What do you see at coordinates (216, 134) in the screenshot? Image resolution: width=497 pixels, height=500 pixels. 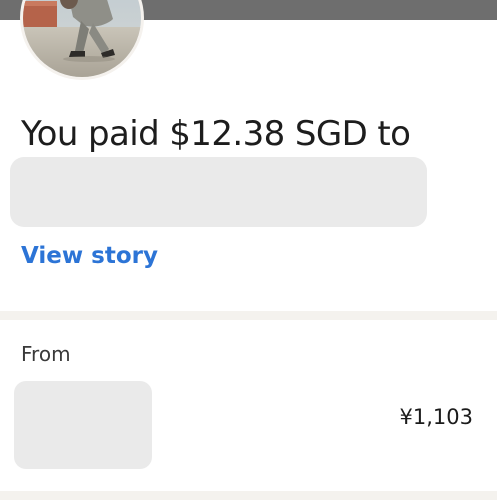 I see `payment-headline: You paid $12.38 SGD to` at bounding box center [216, 134].